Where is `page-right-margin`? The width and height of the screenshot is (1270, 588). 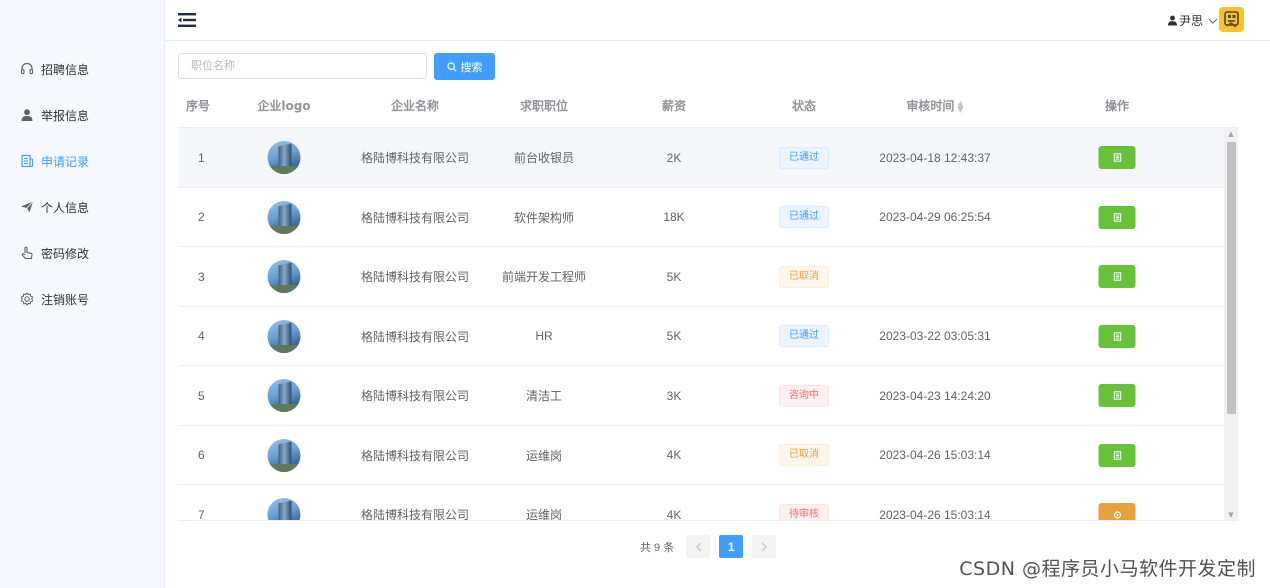 page-right-margin is located at coordinates (1263, 314).